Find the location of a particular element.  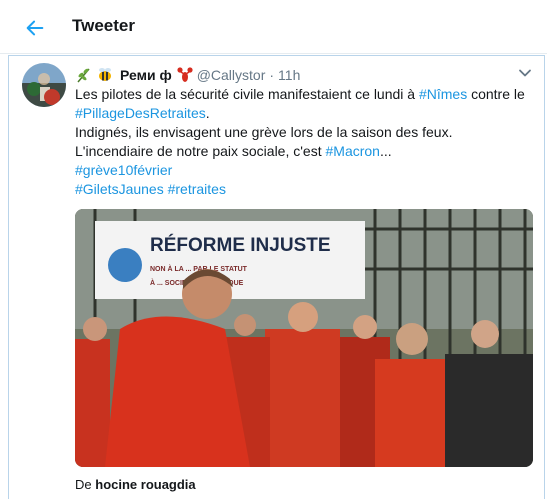

banner-title: RÉFORME INJUSTE is located at coordinates (240, 245).